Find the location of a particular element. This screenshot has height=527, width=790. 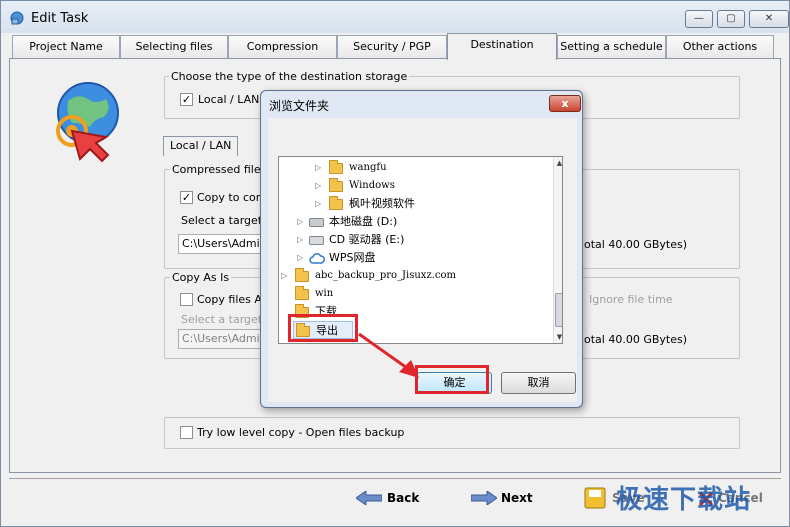

subtab-local-lan: Local / LAN is located at coordinates (201, 146).